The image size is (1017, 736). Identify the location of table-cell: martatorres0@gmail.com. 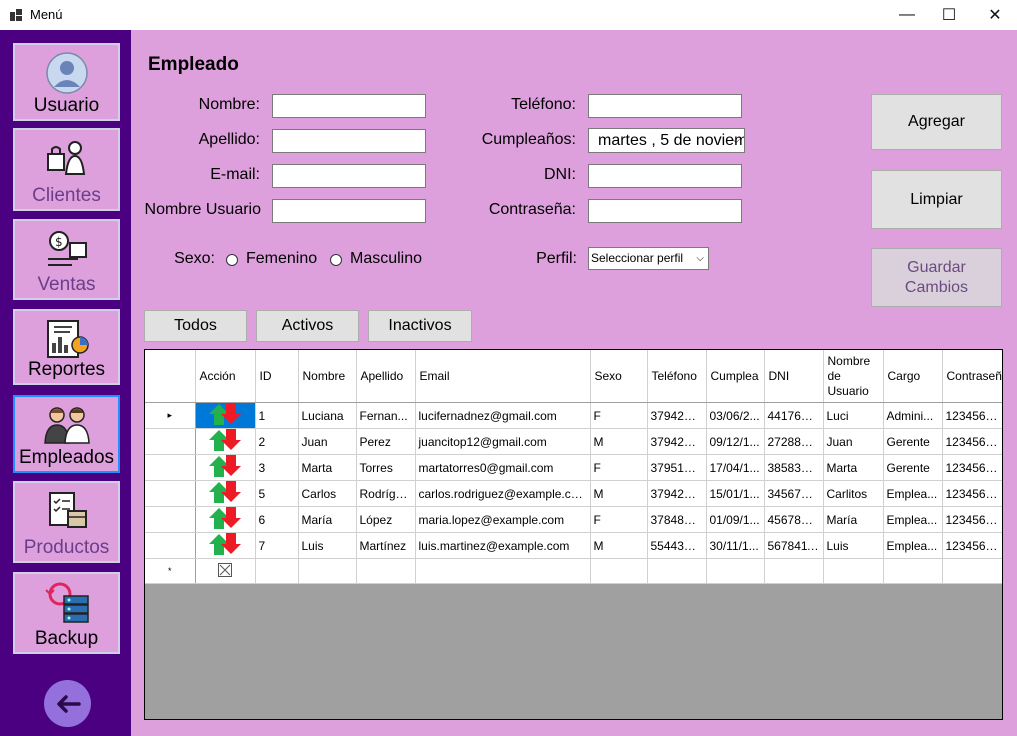
(503, 467).